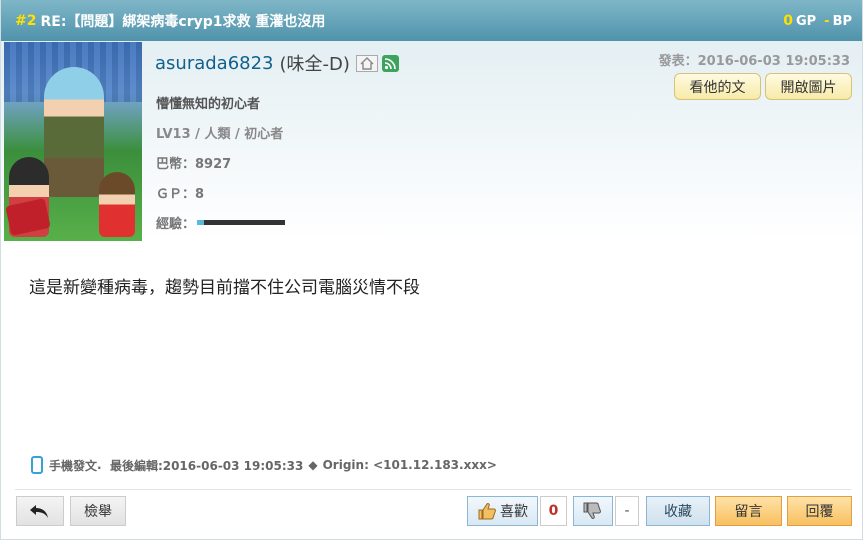 This screenshot has width=863, height=540. I want to click on gp-label: GP, so click(806, 21).